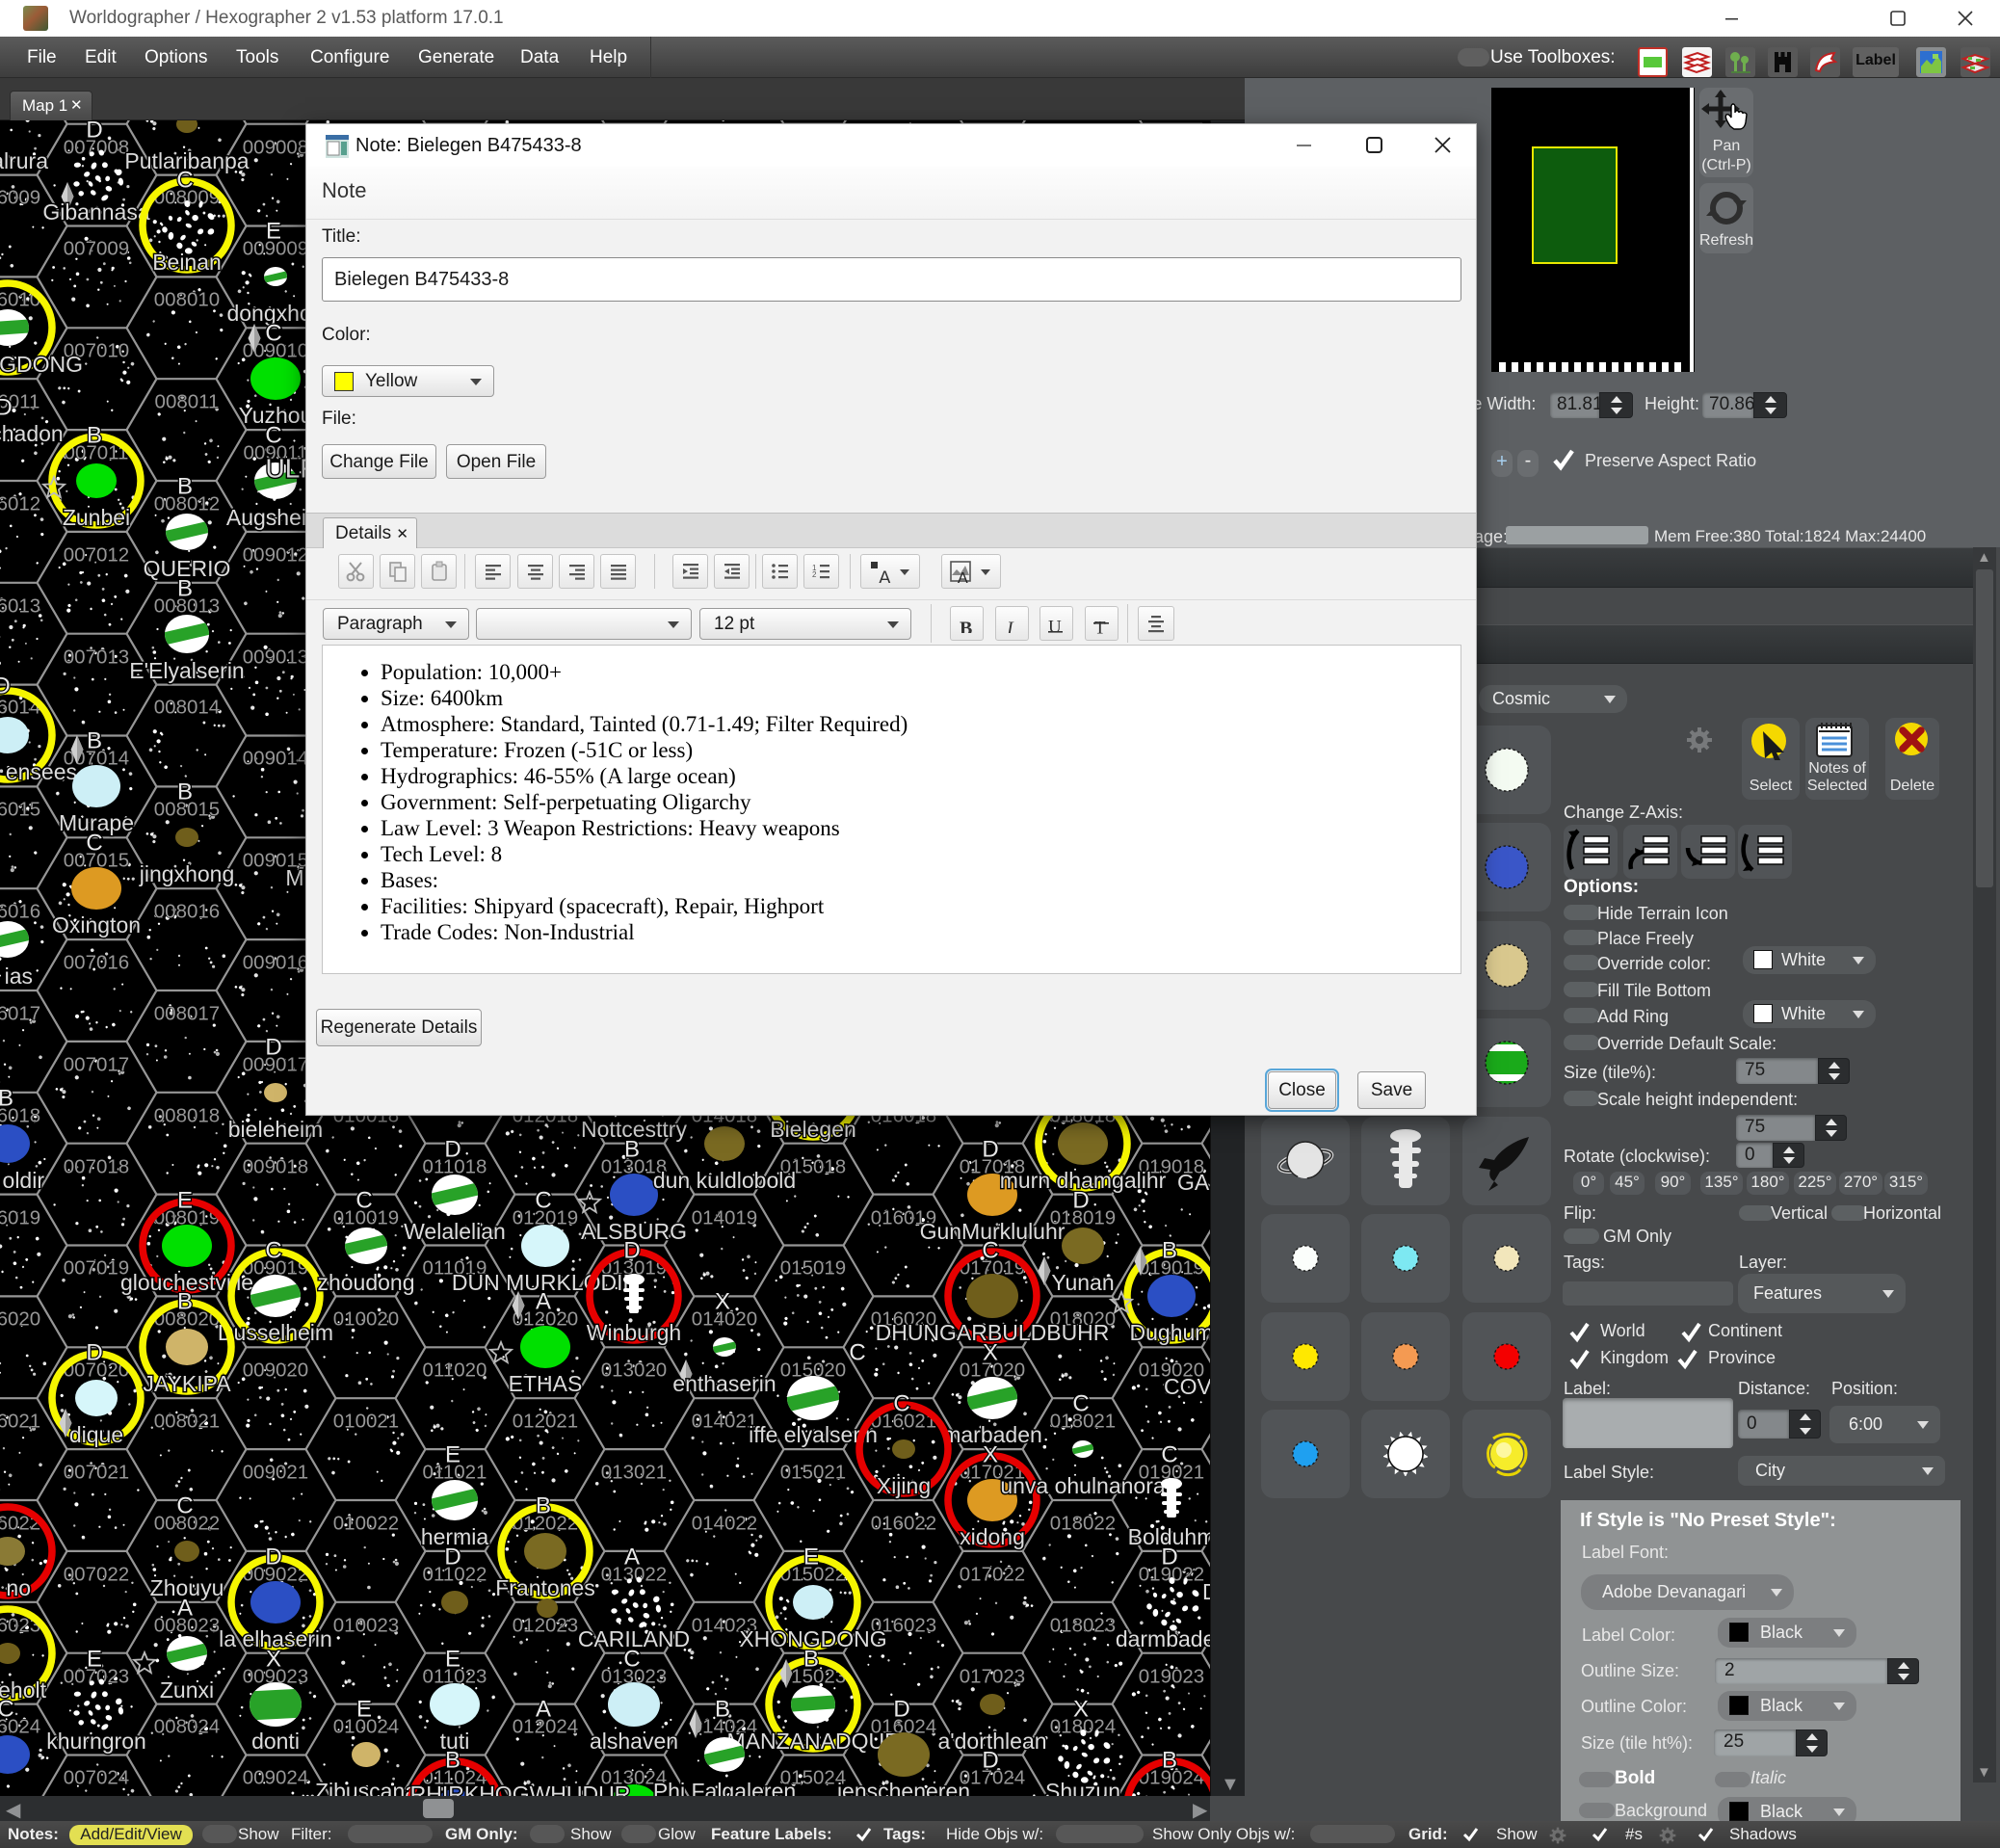 This screenshot has height=1848, width=2000. What do you see at coordinates (96, 1777) in the screenshot?
I see `svg-text: 007024` at bounding box center [96, 1777].